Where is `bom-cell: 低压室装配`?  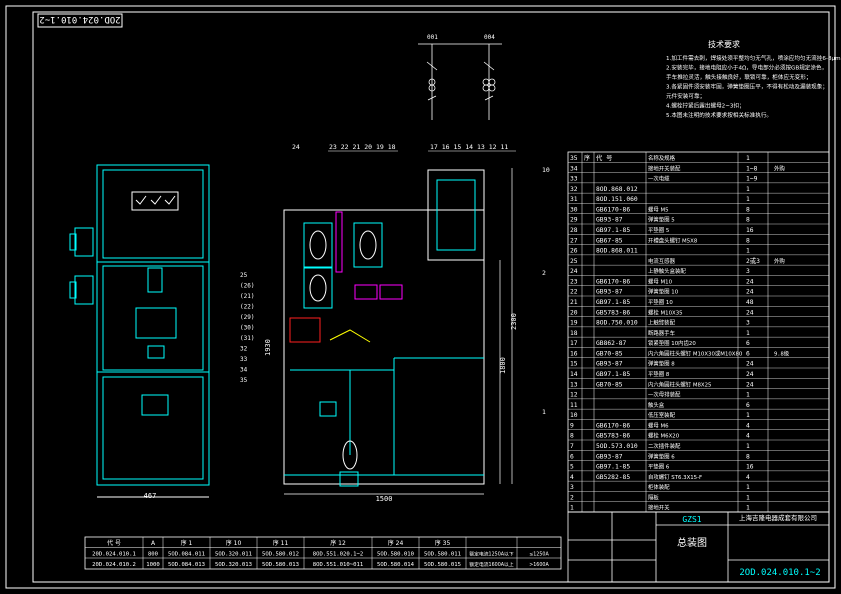
bom-cell: 低压室装配 is located at coordinates (662, 415).